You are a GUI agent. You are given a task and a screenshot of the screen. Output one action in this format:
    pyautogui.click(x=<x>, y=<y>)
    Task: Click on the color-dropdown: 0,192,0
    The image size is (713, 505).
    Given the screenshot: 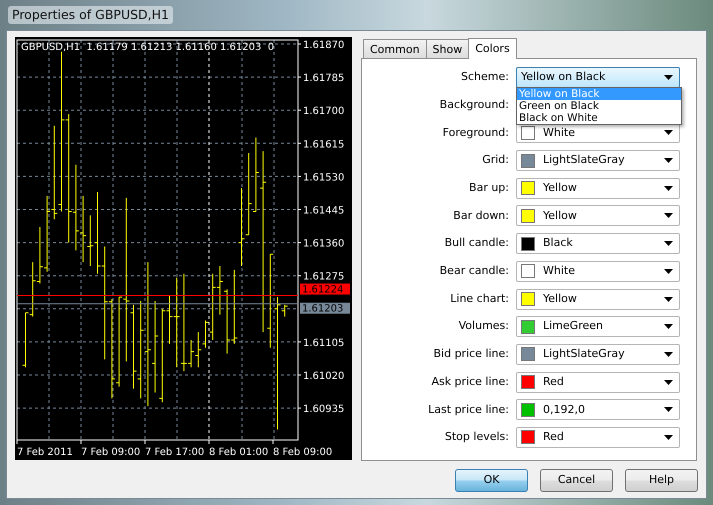 What is the action you would take?
    pyautogui.click(x=598, y=409)
    